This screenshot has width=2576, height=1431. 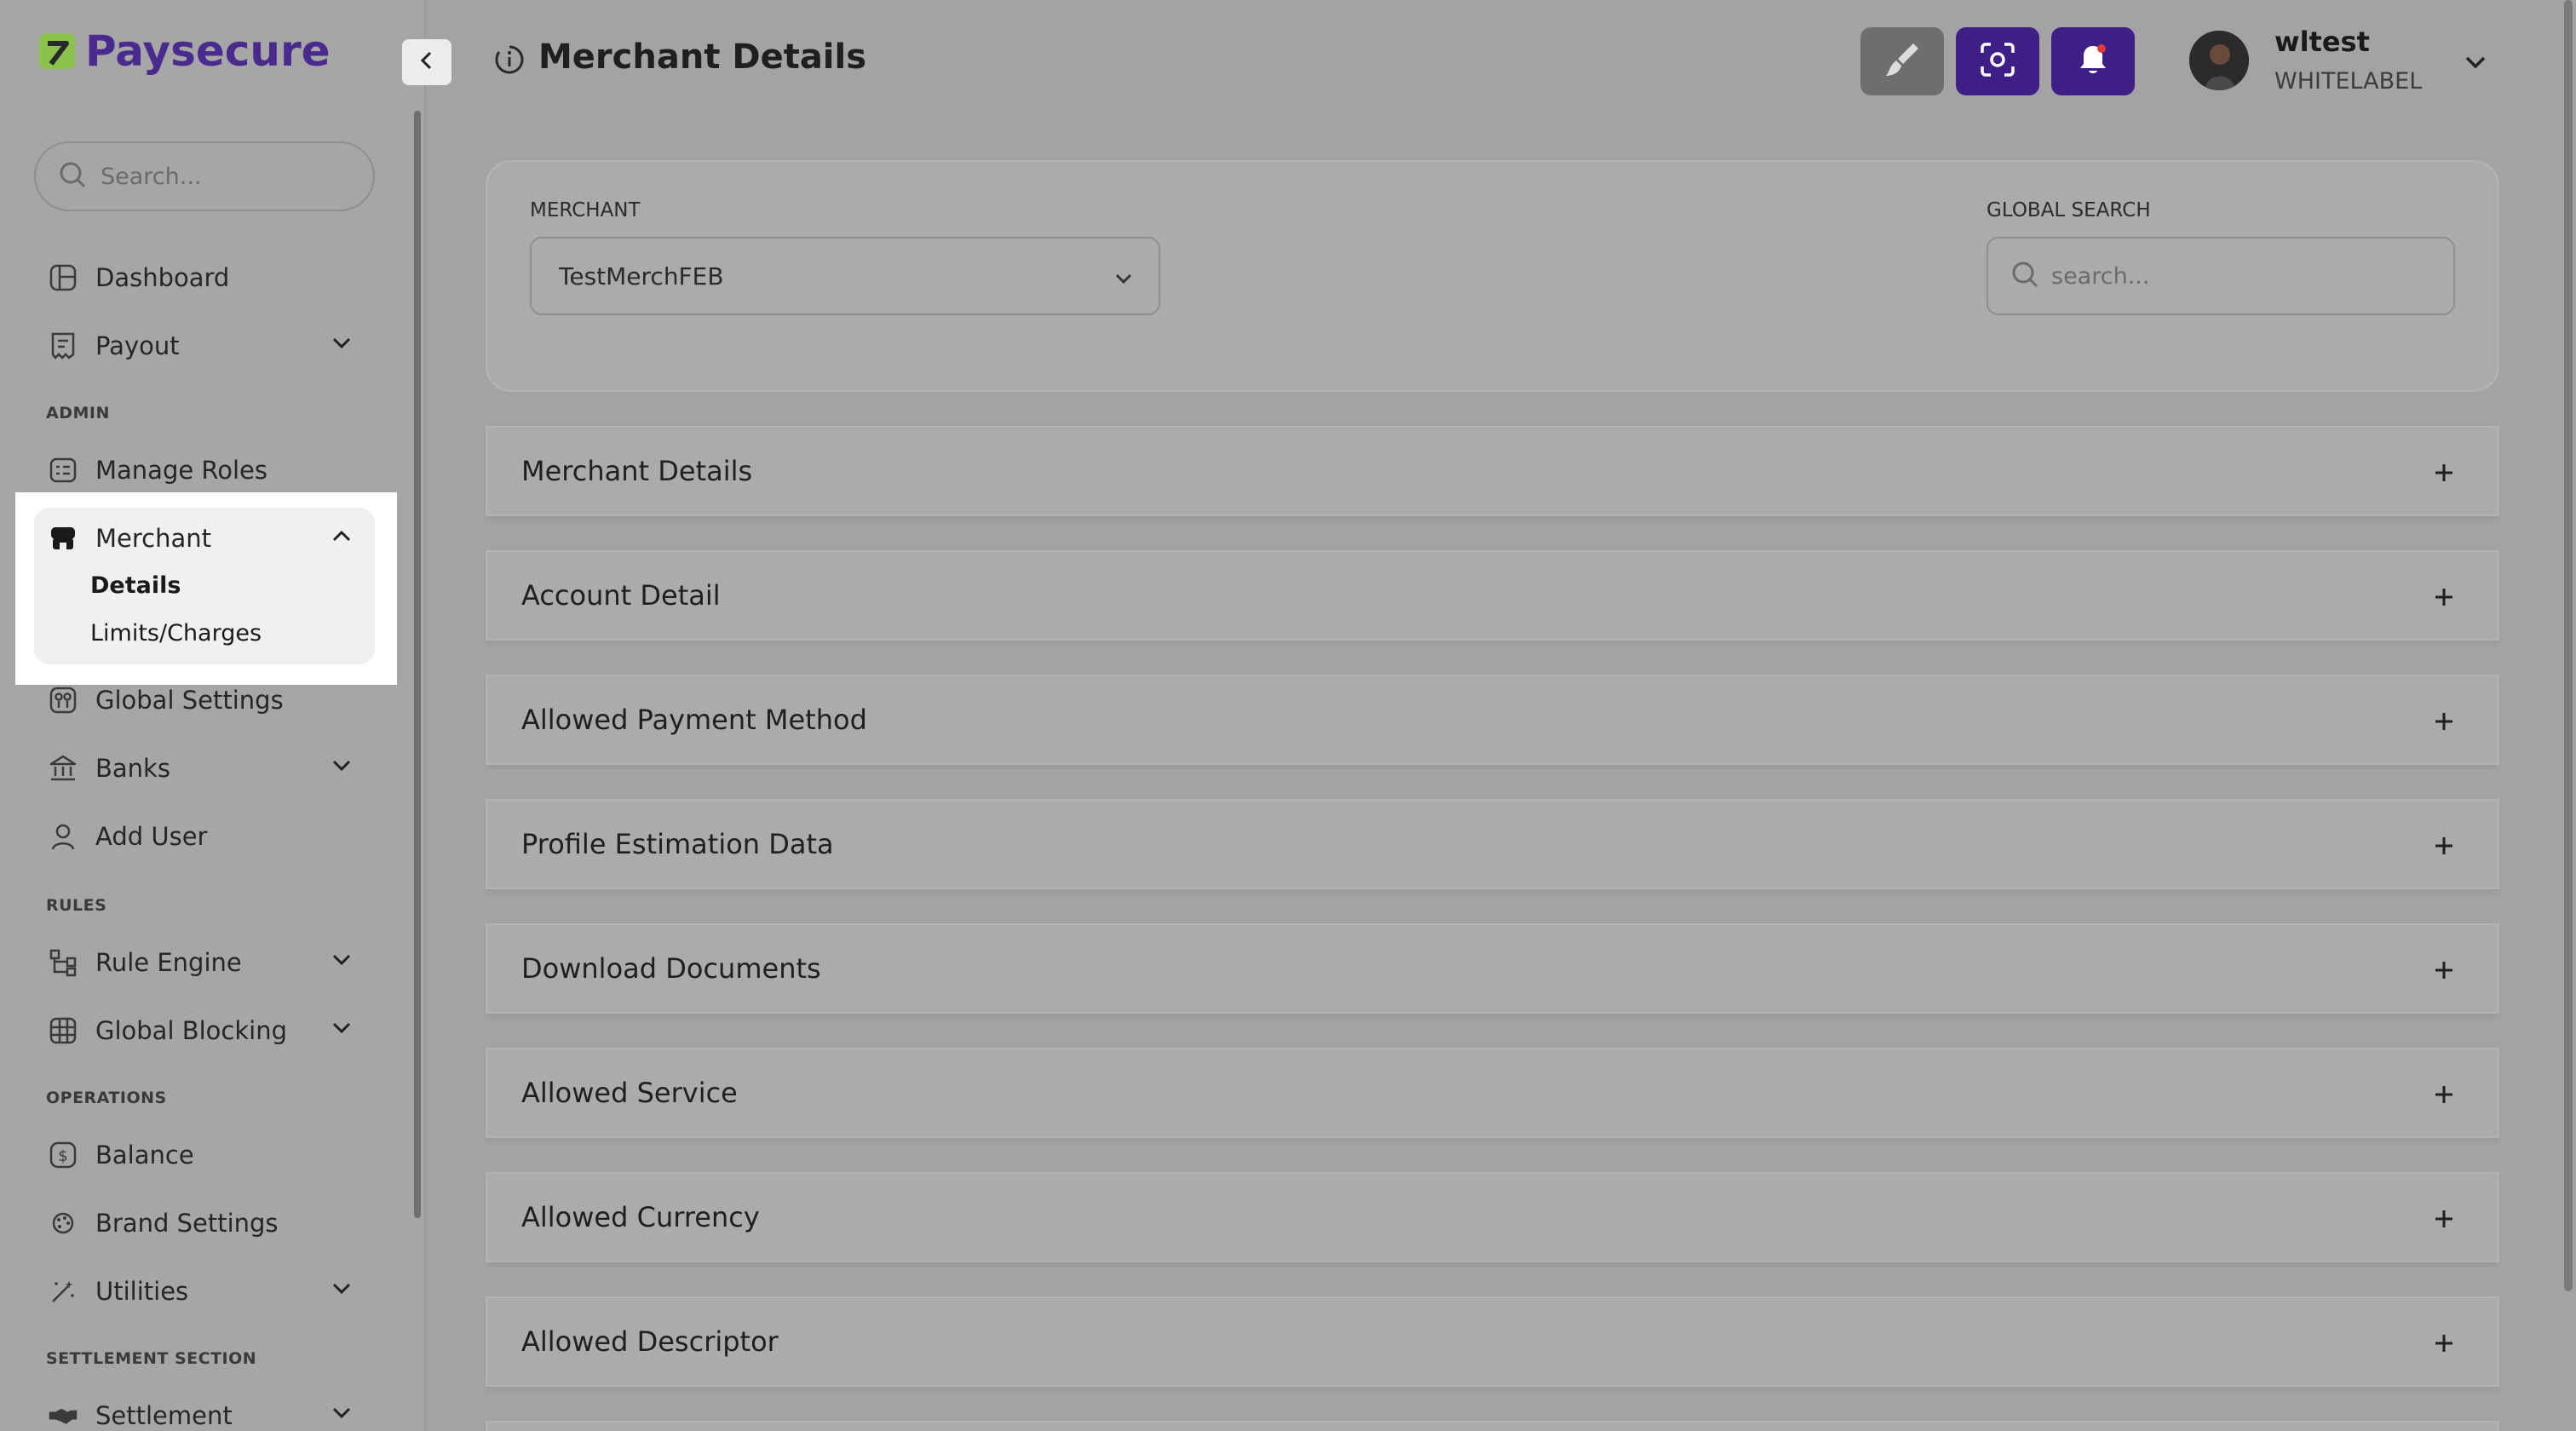 I want to click on payout-icon, so click(x=63, y=345).